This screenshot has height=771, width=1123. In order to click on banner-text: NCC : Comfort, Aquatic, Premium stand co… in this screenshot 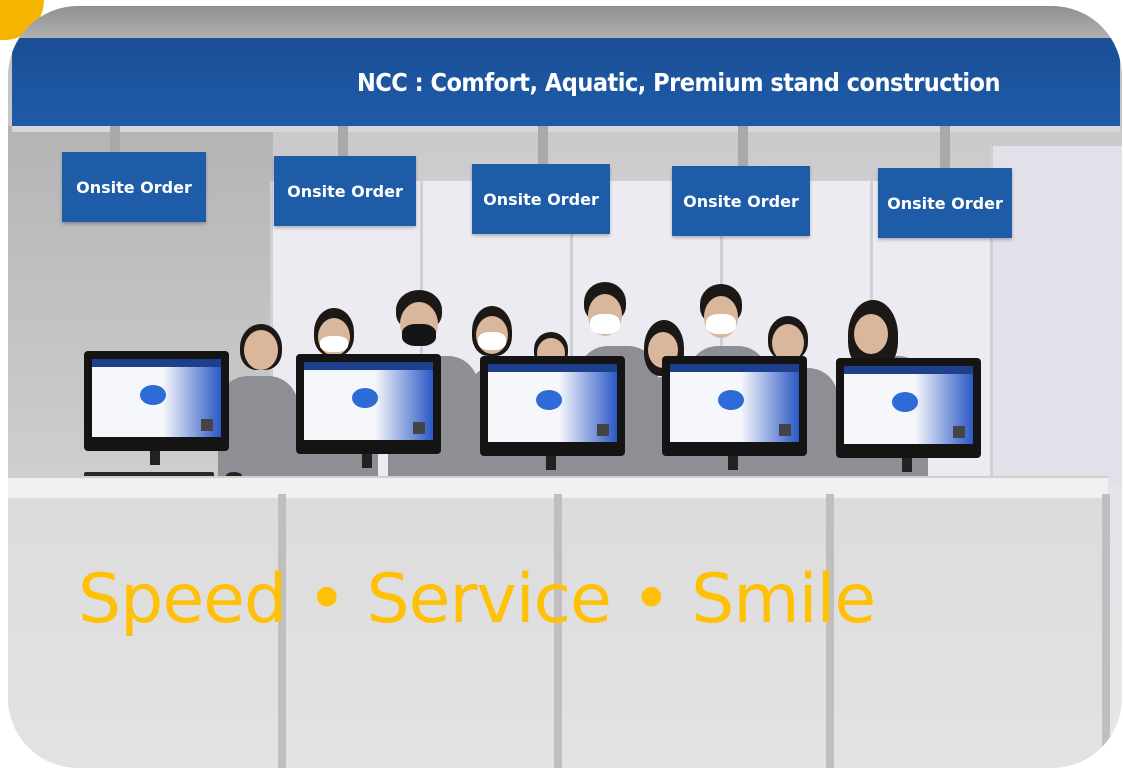, I will do `click(678, 82)`.